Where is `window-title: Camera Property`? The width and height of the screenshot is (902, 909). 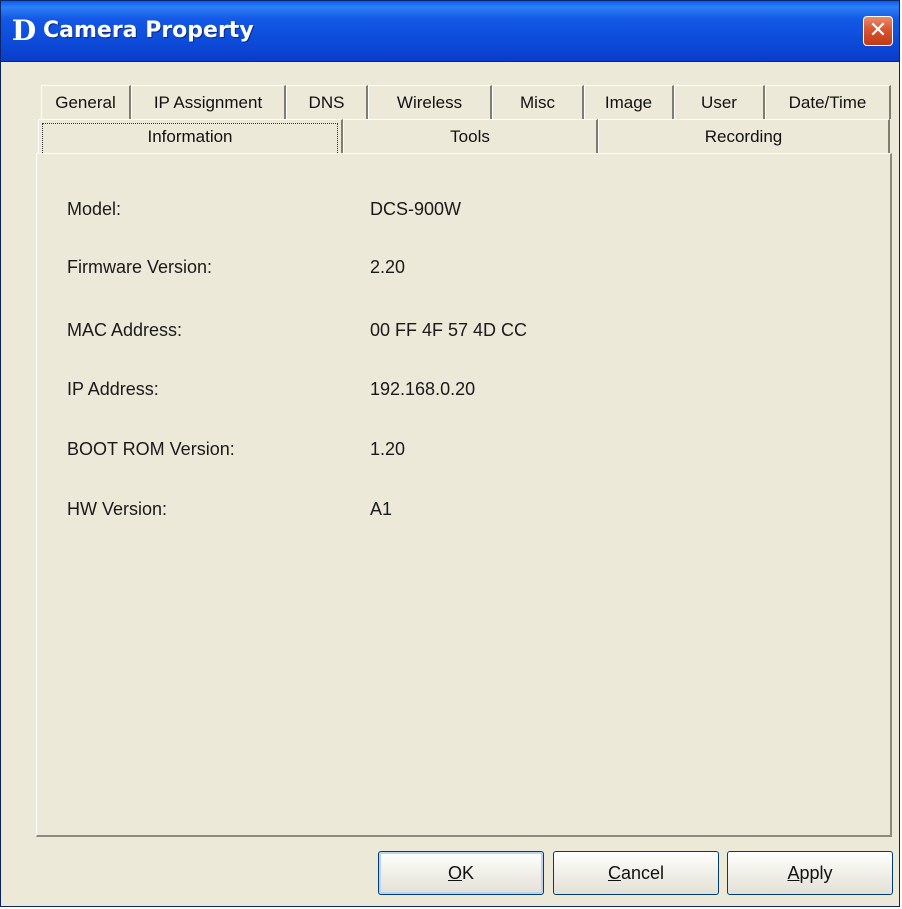
window-title: Camera Property is located at coordinates (148, 30).